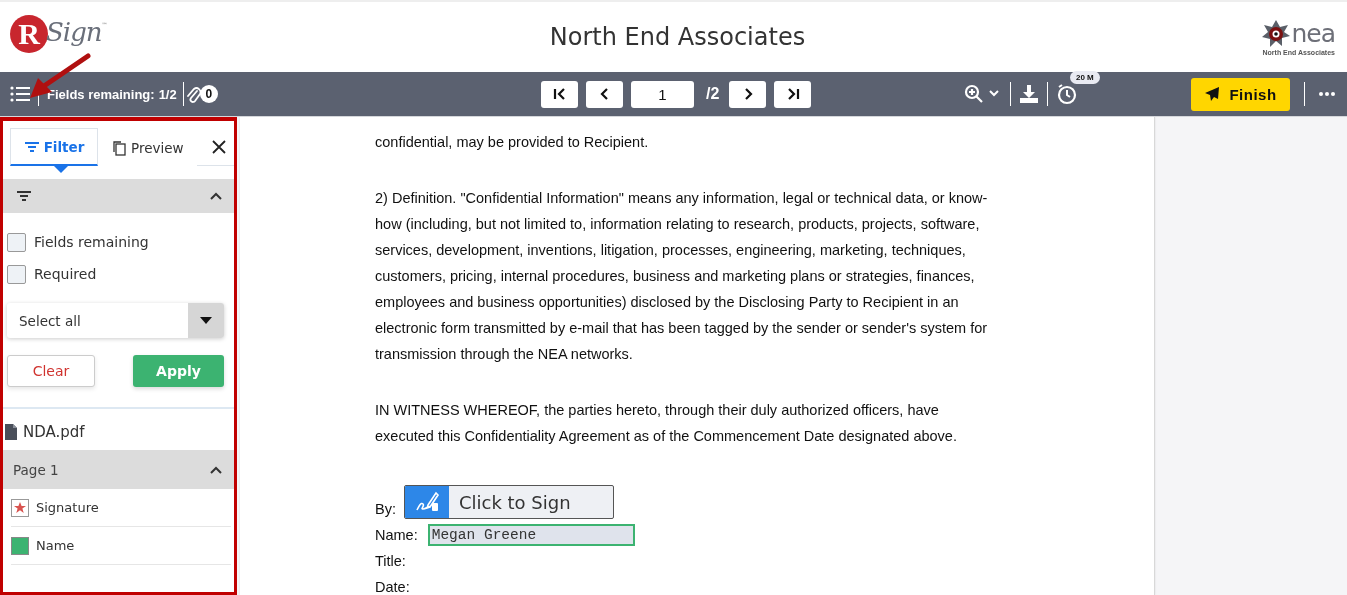  Describe the element at coordinates (36, 469) in the screenshot. I see `page-group-label: Page 1` at that location.